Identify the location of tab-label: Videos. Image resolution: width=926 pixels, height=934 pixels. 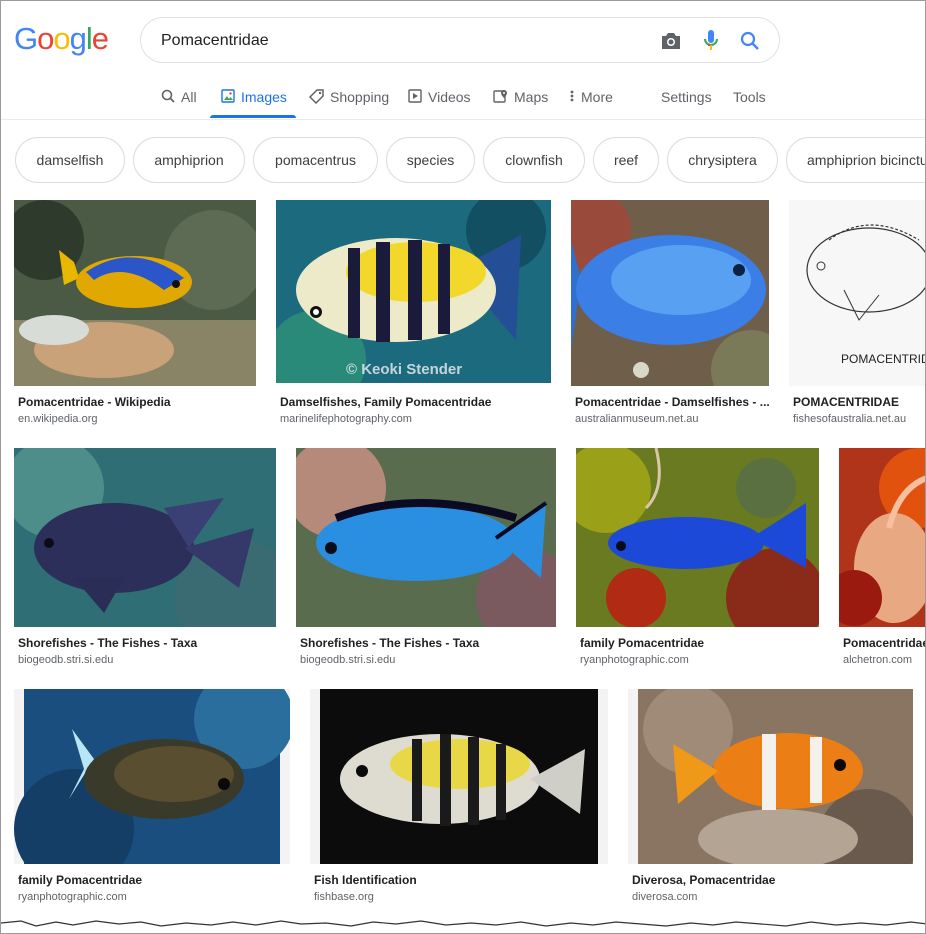
(449, 97).